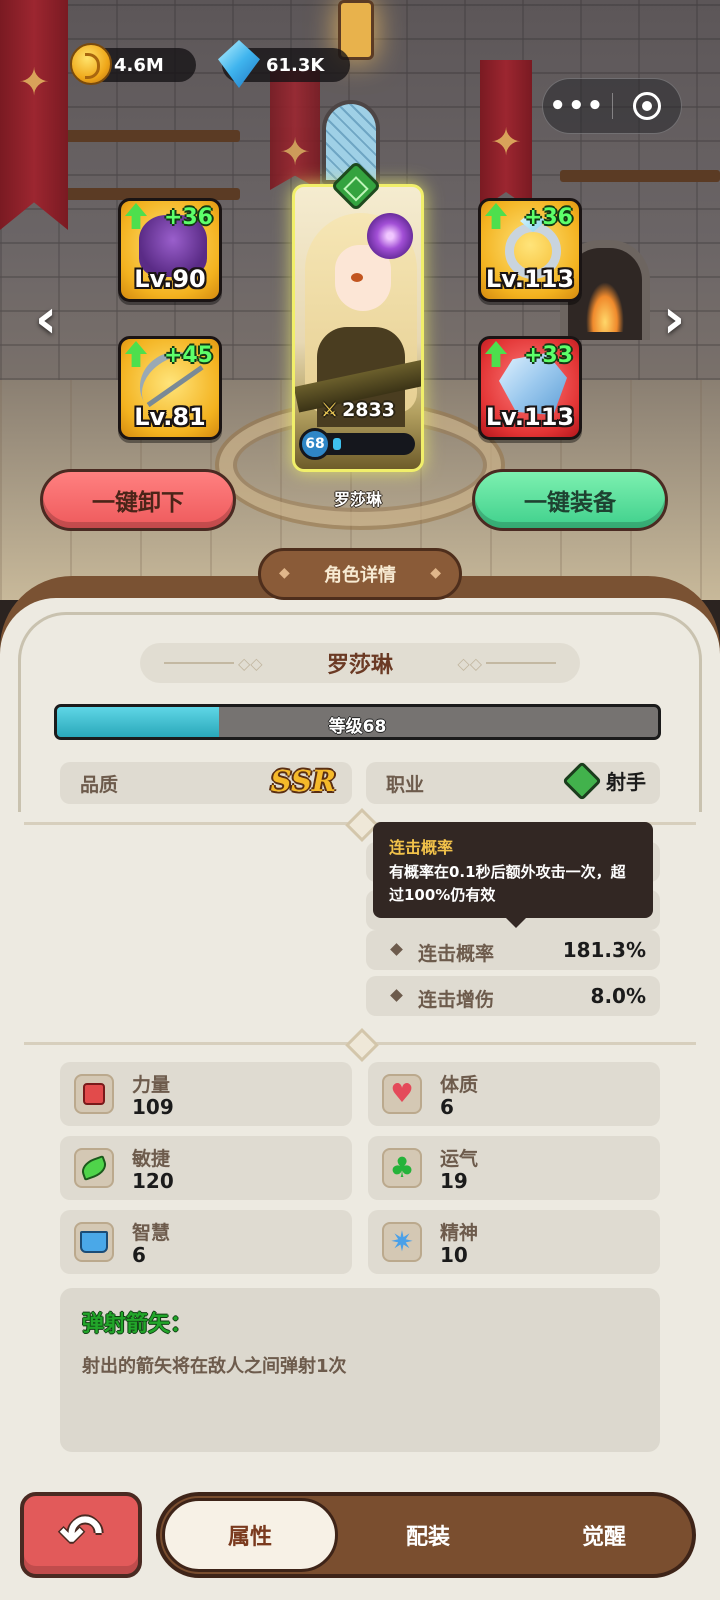 This screenshot has width=720, height=1600. Describe the element at coordinates (674, 320) in the screenshot. I see `next-hero-arrow-icon: ›` at that location.